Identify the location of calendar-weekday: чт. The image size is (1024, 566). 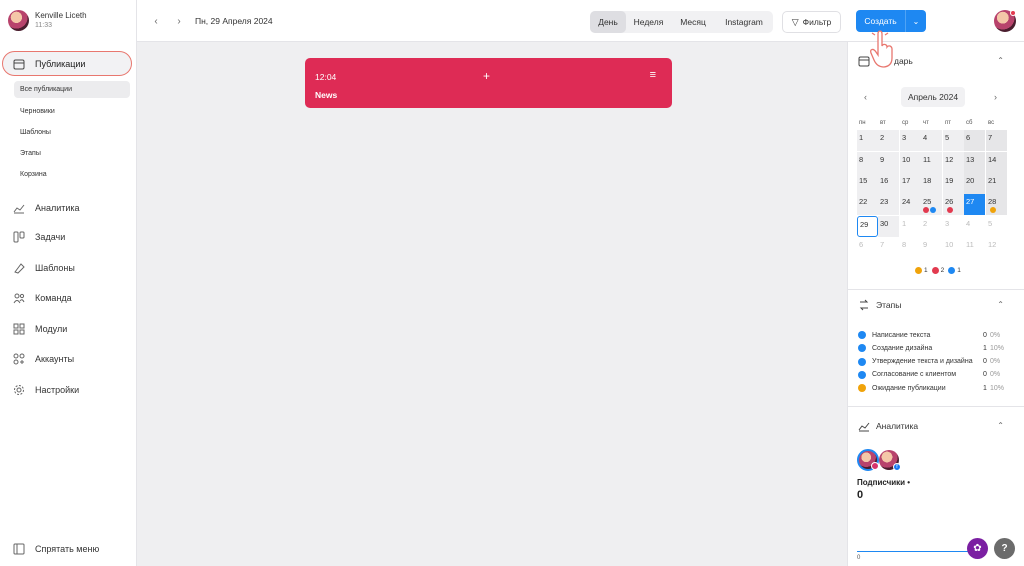
(926, 123).